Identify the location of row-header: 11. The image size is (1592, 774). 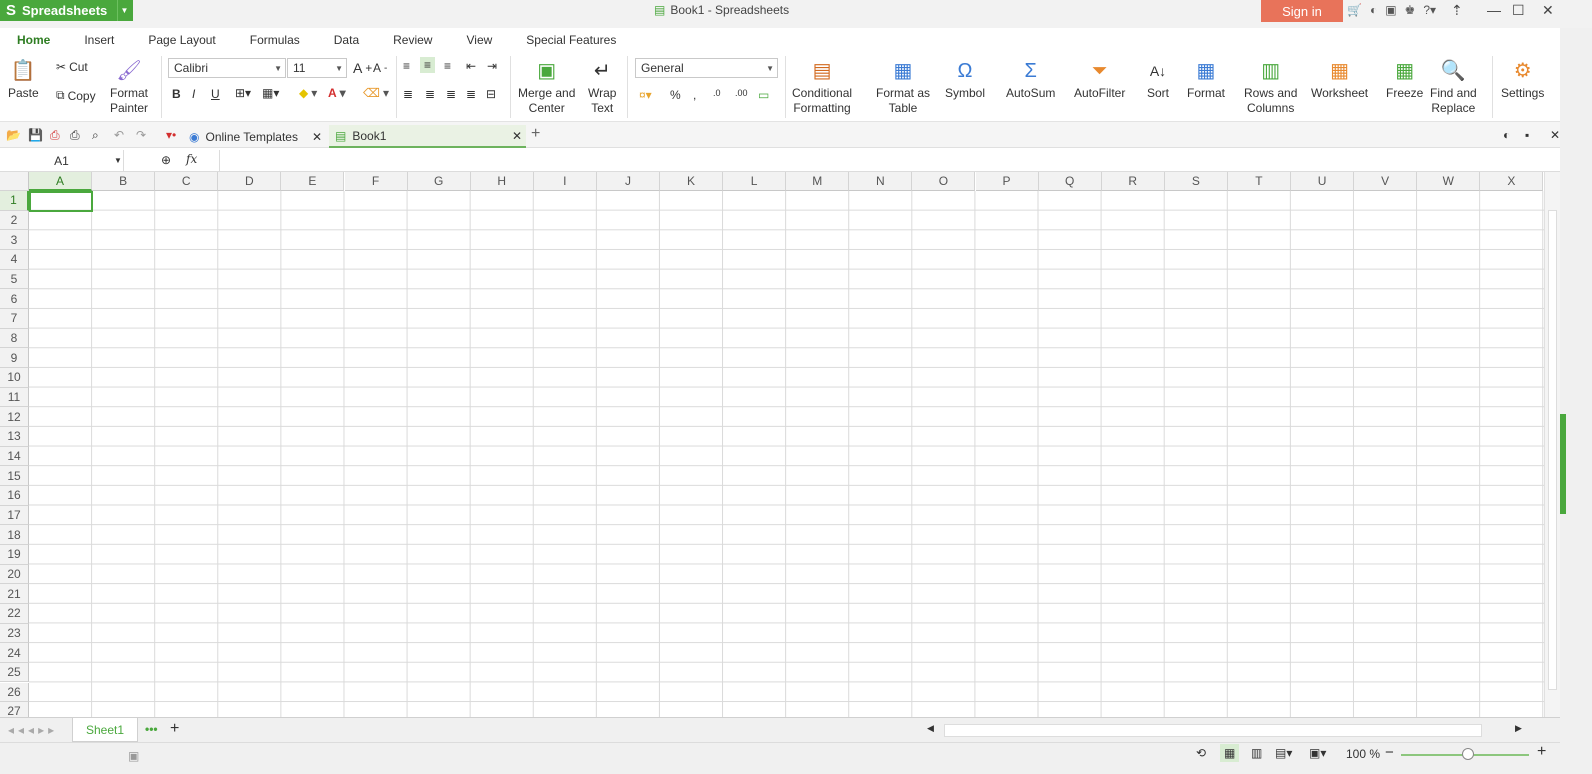
(14, 397).